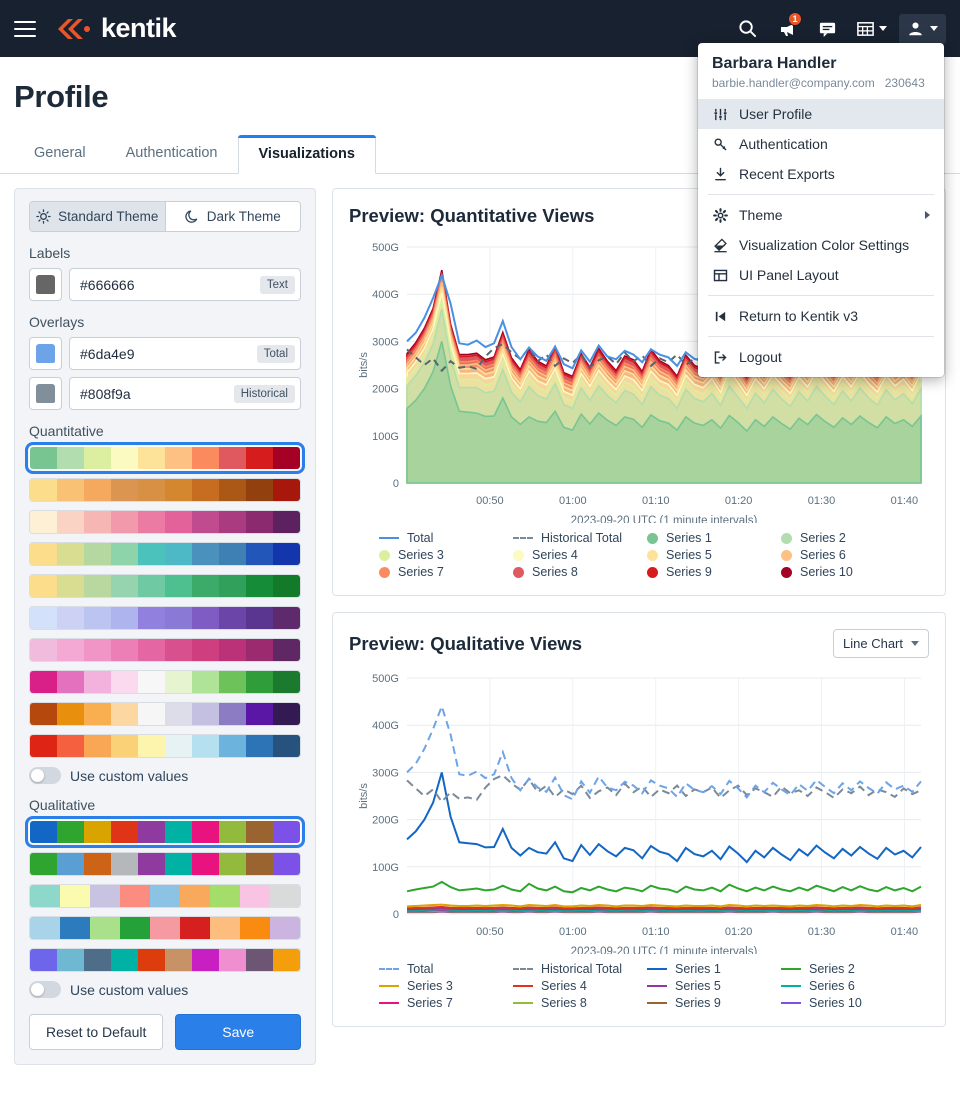  I want to click on tab-authentication: Authentication, so click(172, 154).